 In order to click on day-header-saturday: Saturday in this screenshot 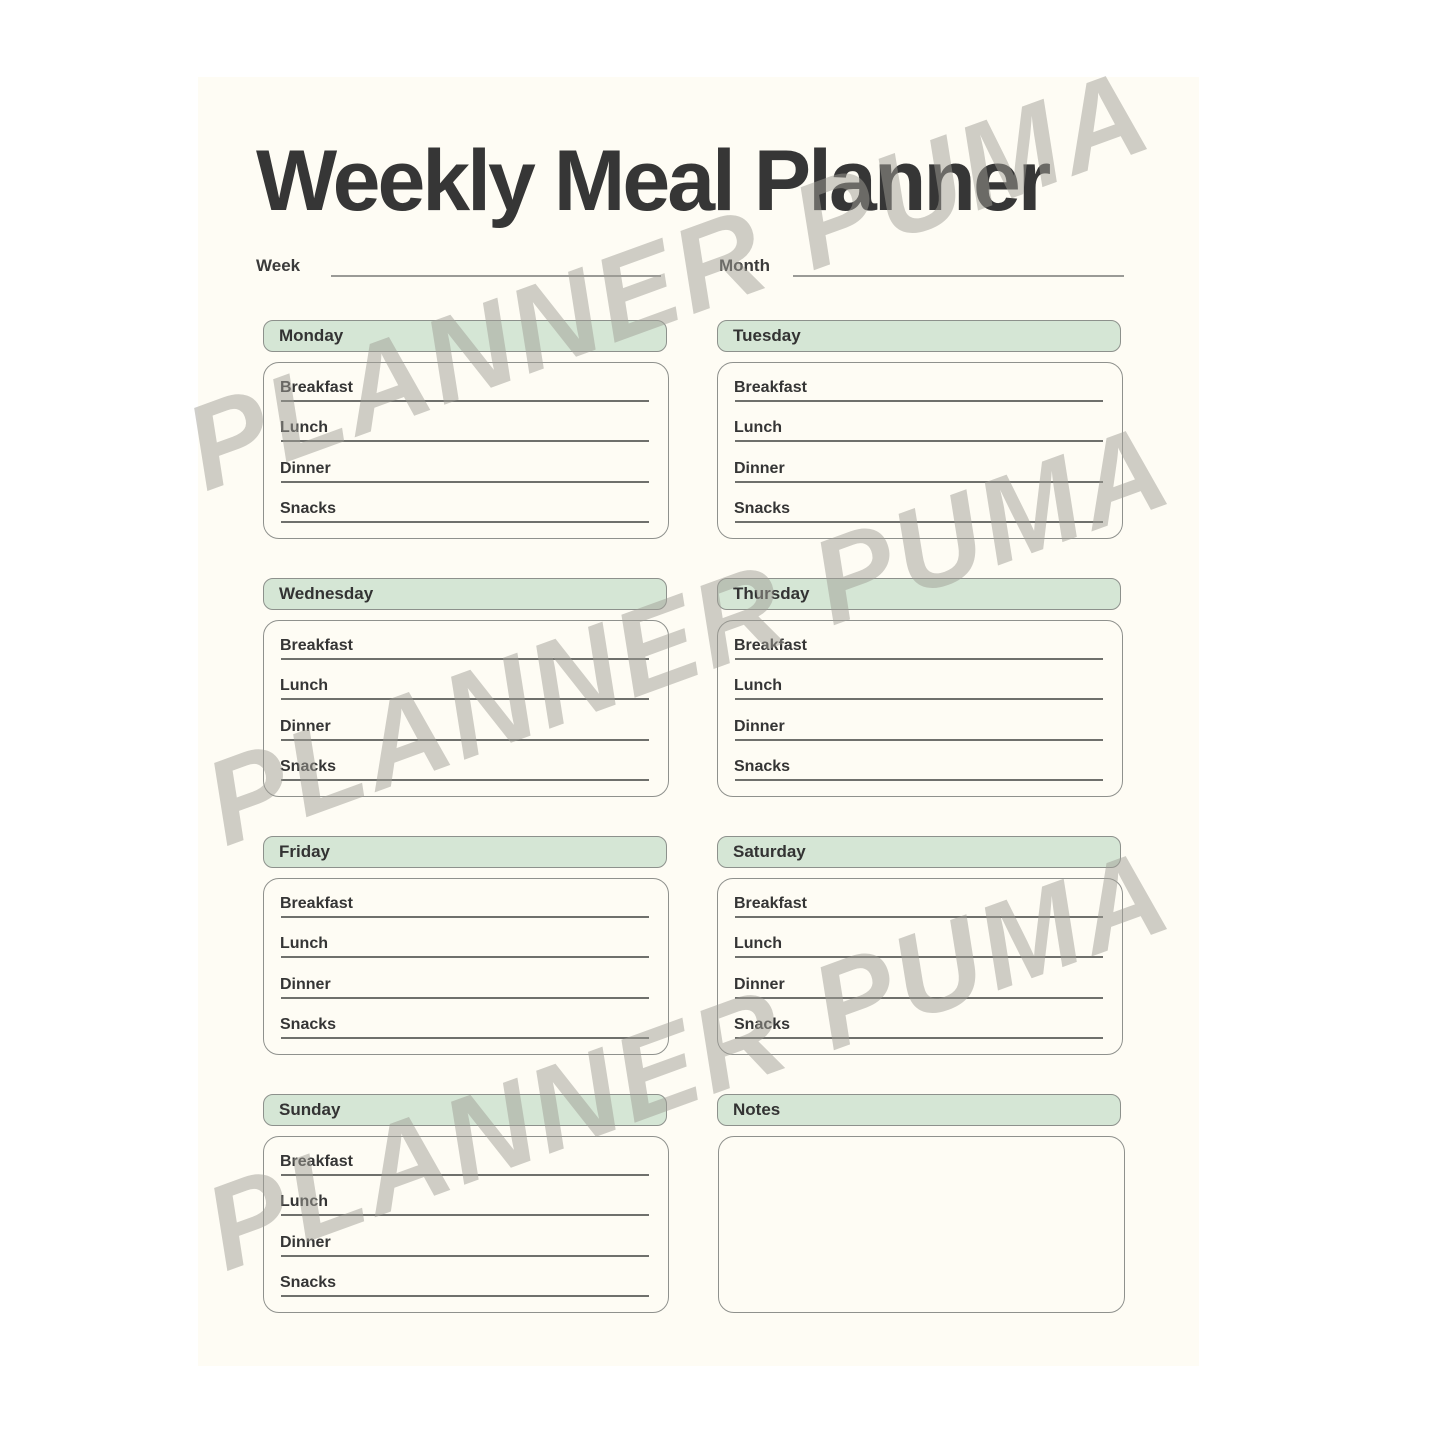, I will do `click(919, 852)`.